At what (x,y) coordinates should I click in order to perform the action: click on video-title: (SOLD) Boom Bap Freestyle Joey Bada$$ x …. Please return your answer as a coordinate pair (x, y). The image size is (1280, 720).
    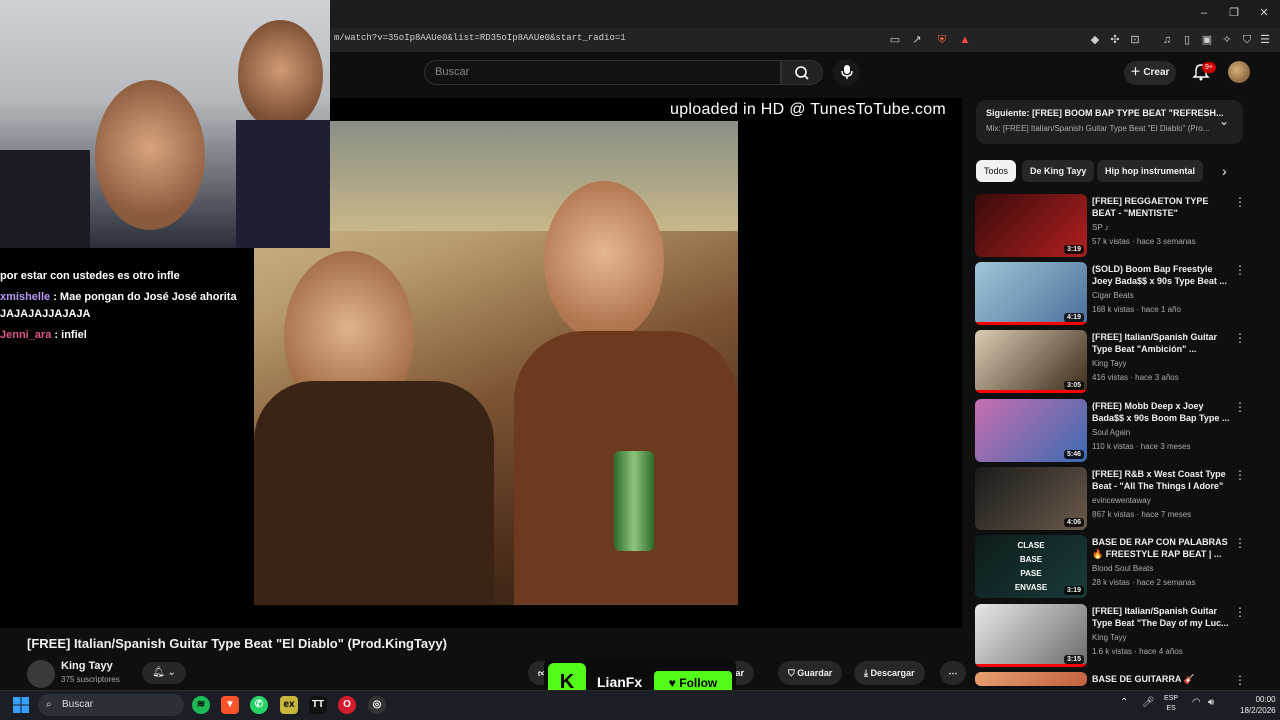
    Looking at the image, I should click on (1161, 275).